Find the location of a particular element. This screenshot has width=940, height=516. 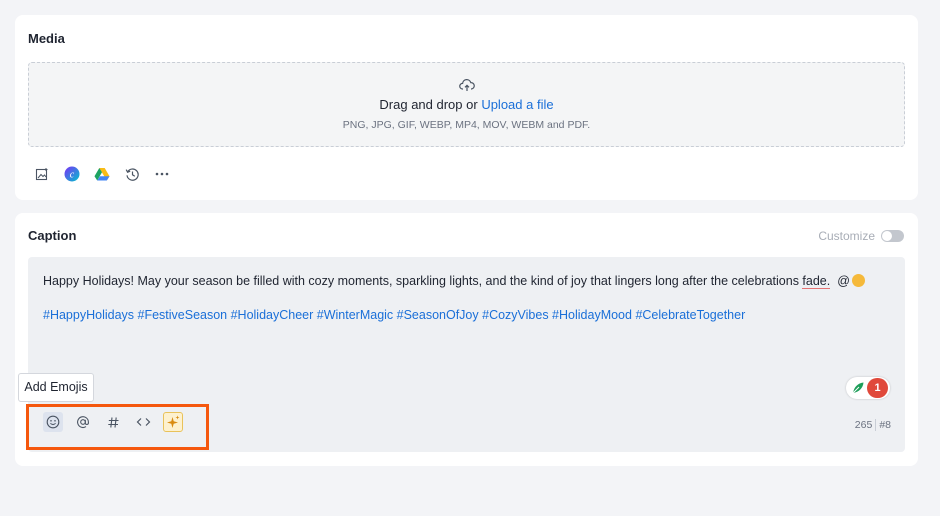

leaf-icon is located at coordinates (858, 388).